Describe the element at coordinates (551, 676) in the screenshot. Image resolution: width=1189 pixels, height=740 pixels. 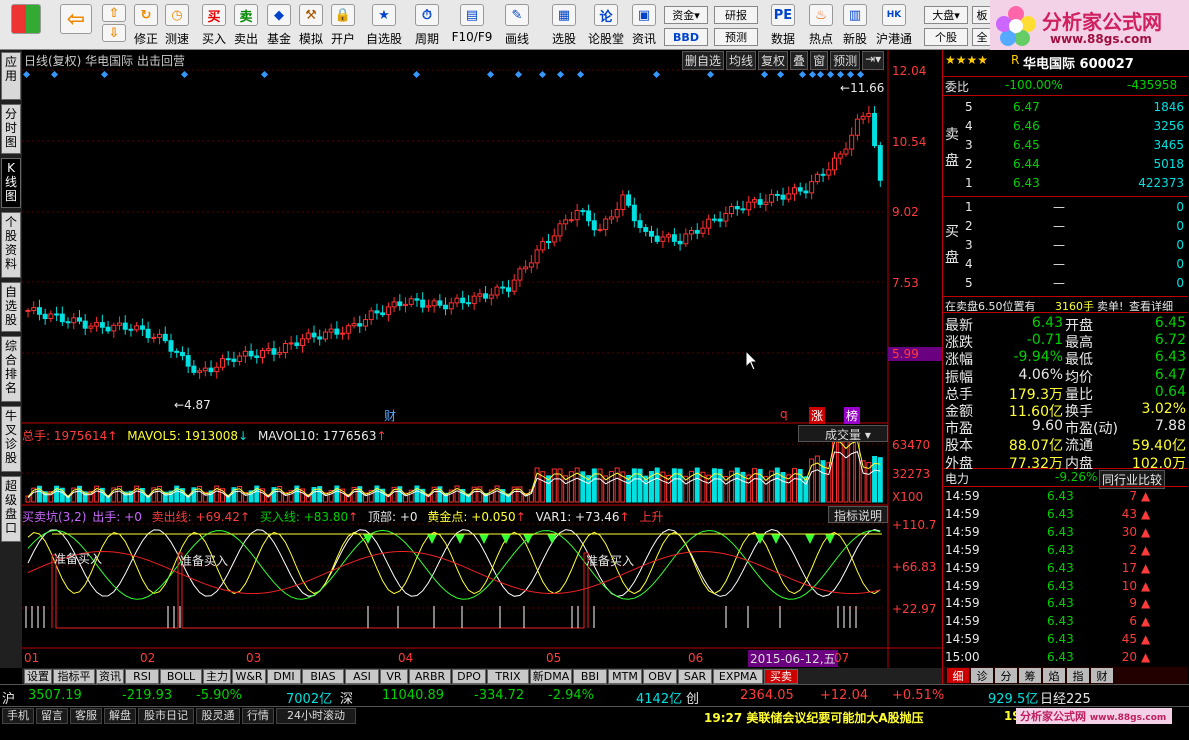
I see `indicator-tab: 新DMA` at that location.